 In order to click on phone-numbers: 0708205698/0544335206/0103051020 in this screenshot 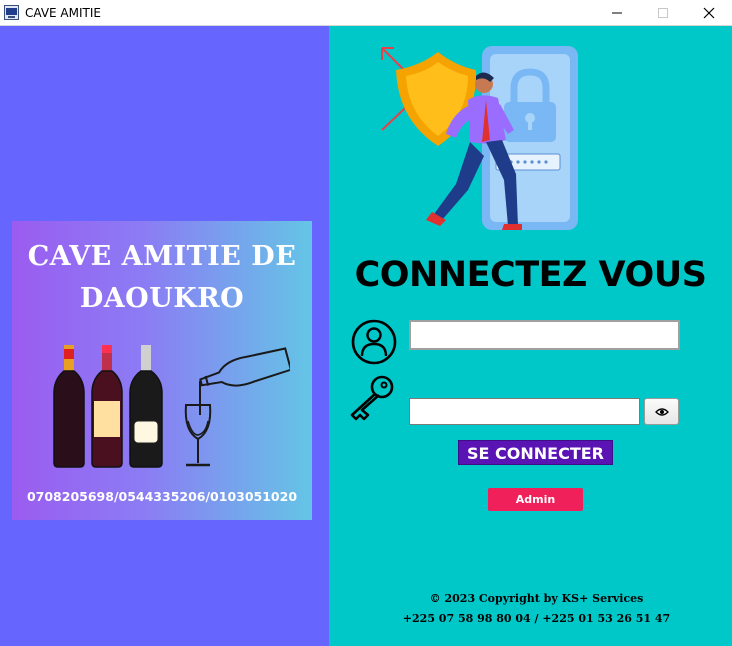, I will do `click(162, 496)`.